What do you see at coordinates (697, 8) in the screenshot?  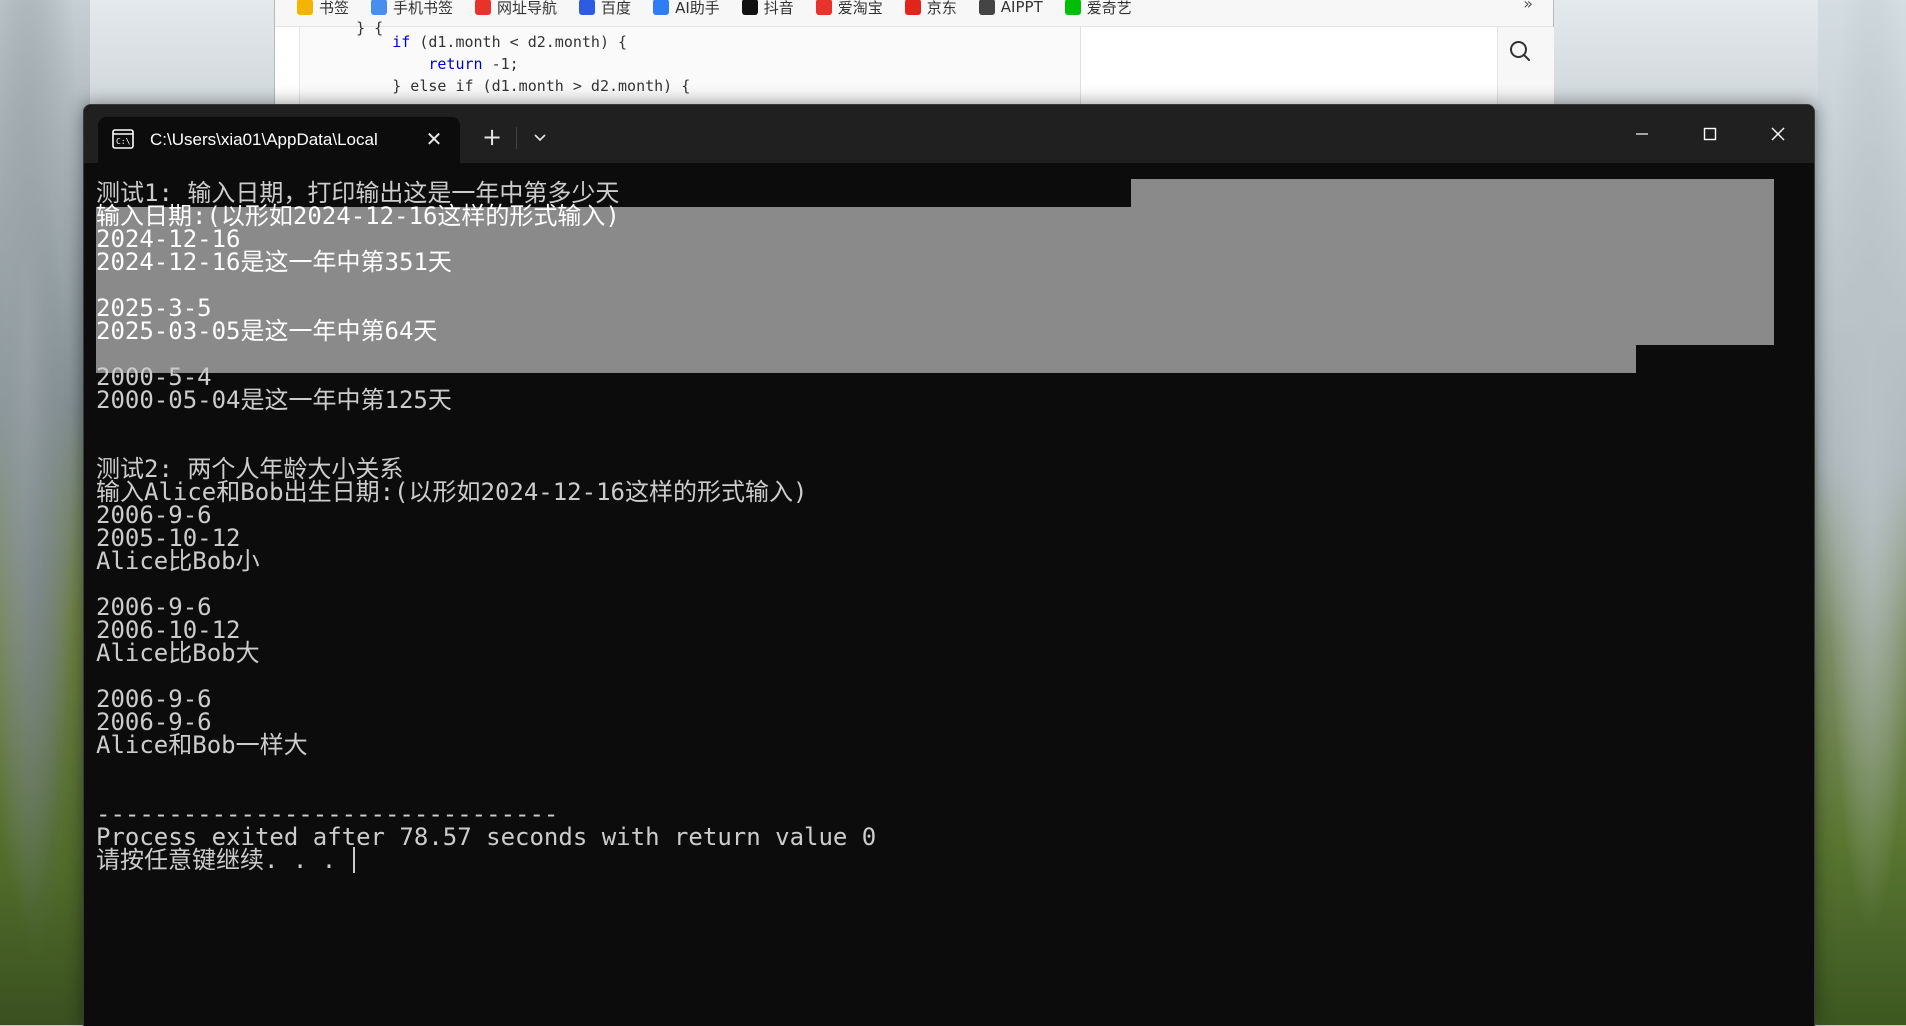 I see `bookmark-label: AI助手` at bounding box center [697, 8].